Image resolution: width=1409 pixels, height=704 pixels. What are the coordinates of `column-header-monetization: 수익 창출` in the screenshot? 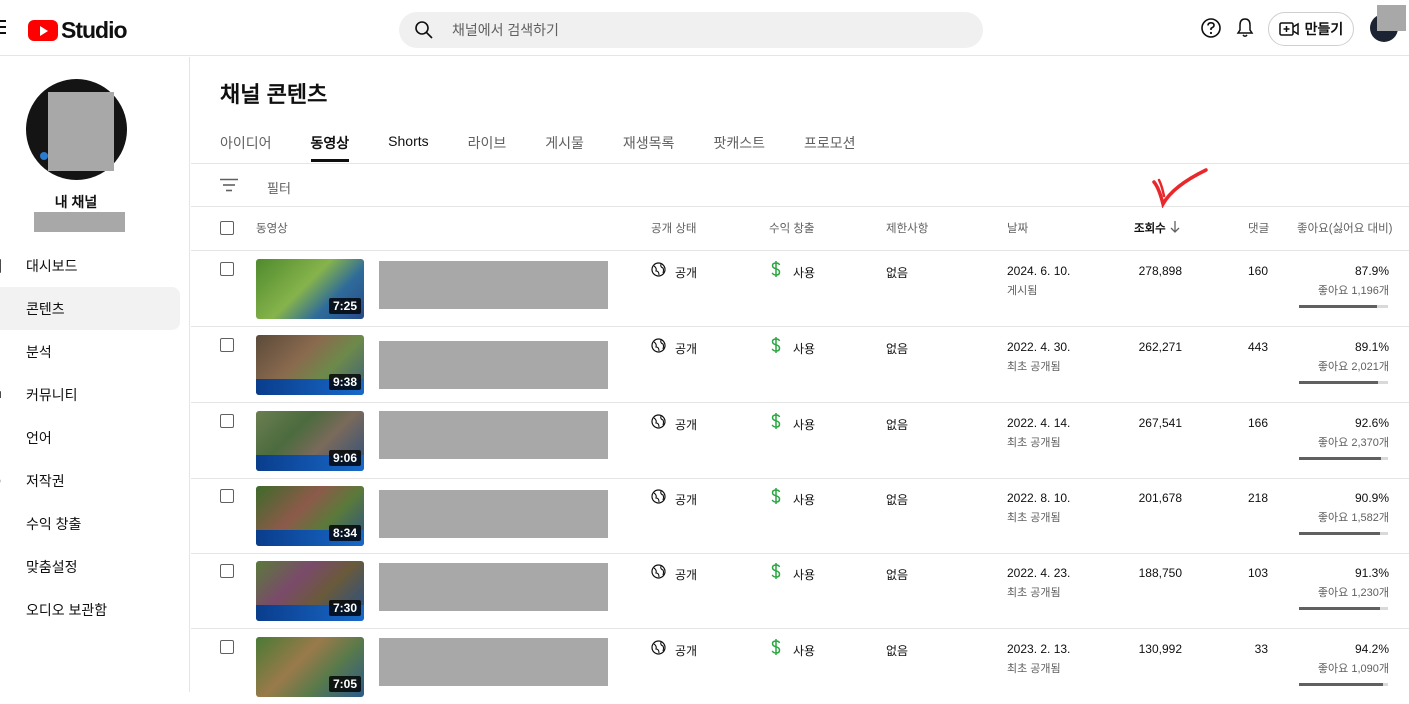 It's located at (792, 228).